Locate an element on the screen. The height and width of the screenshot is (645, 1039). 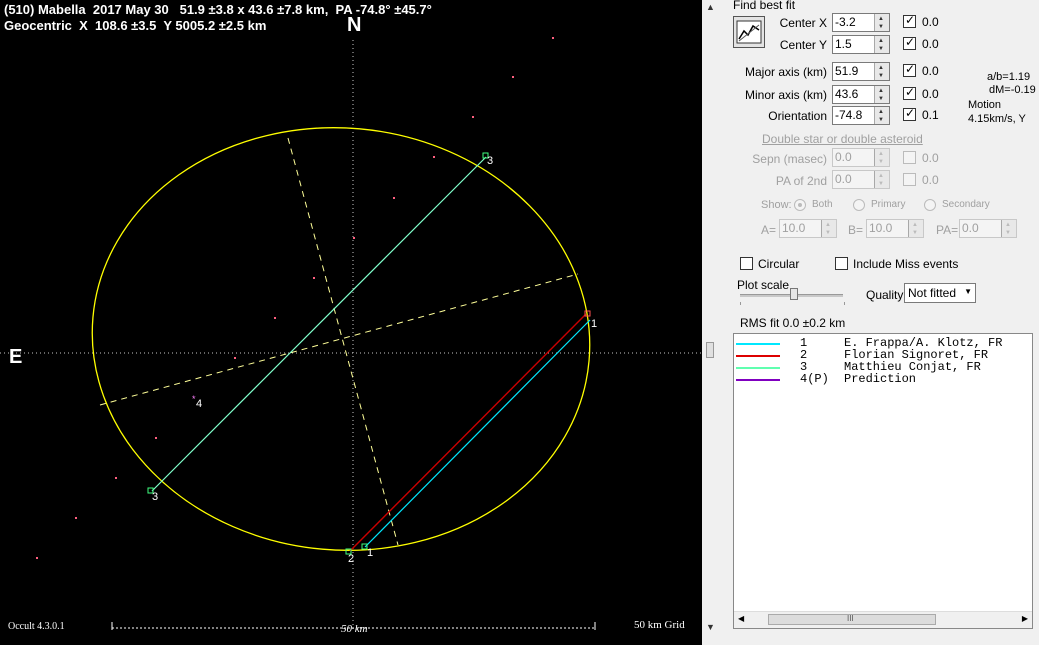
center-x-uncertainty: 0.0 is located at coordinates (930, 22).